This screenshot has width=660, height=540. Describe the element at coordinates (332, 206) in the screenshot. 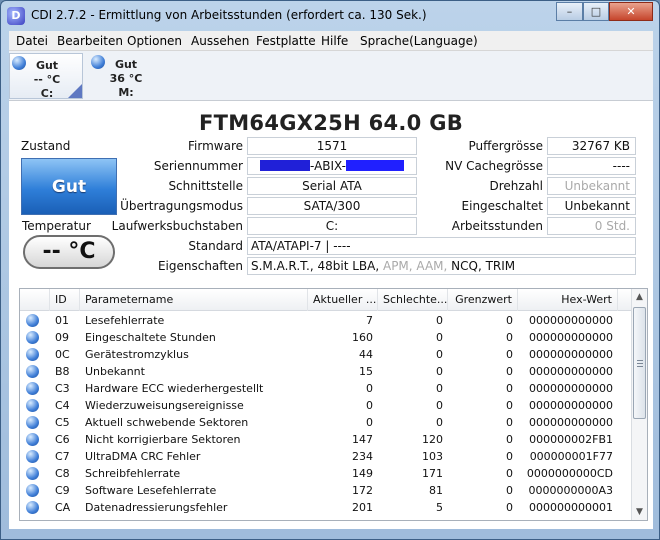

I see `transfer-mode-value: SATA/300` at that location.